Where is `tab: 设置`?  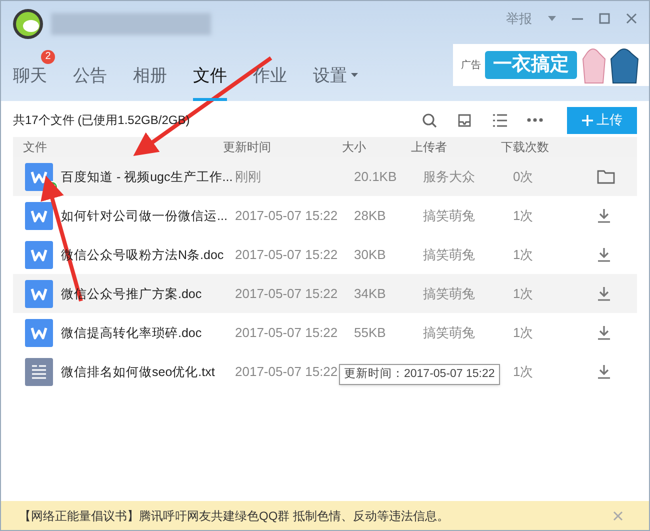 tab: 设置 is located at coordinates (335, 81).